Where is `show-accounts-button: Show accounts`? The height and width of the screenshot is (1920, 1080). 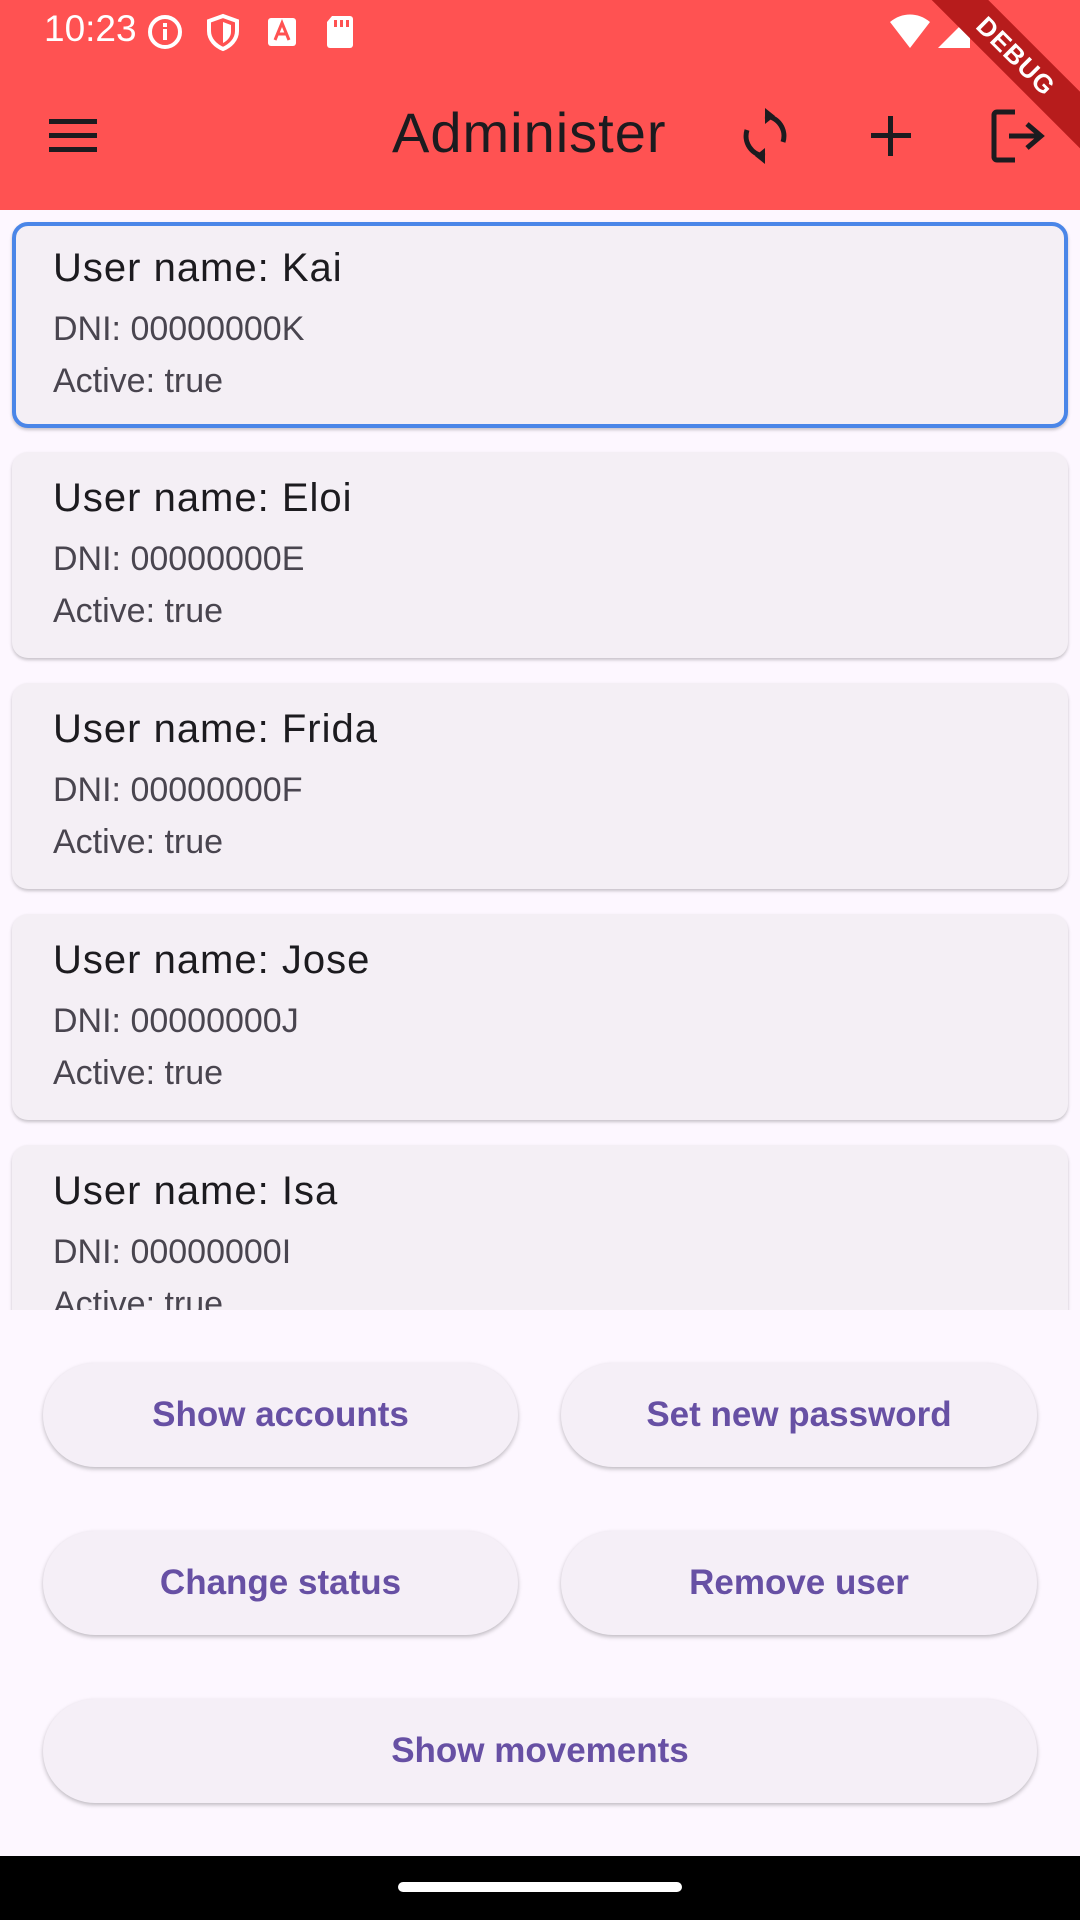
show-accounts-button: Show accounts is located at coordinates (280, 1415).